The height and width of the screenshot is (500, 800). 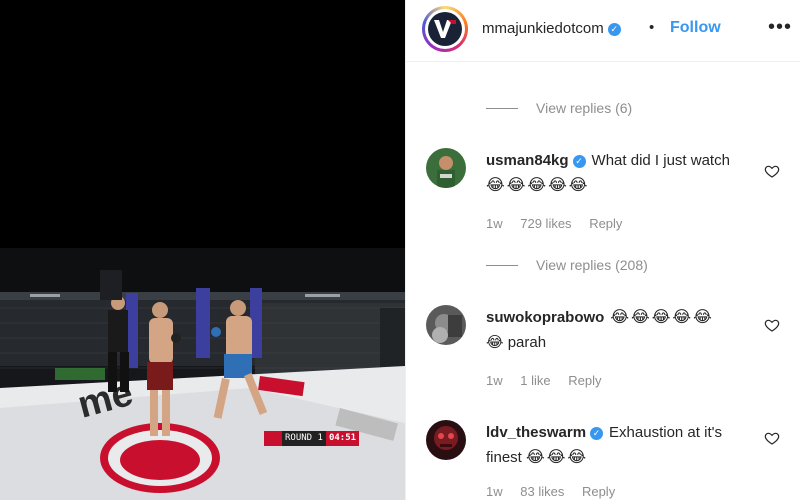 I want to click on comment-likes: 1 like, so click(x=535, y=380).